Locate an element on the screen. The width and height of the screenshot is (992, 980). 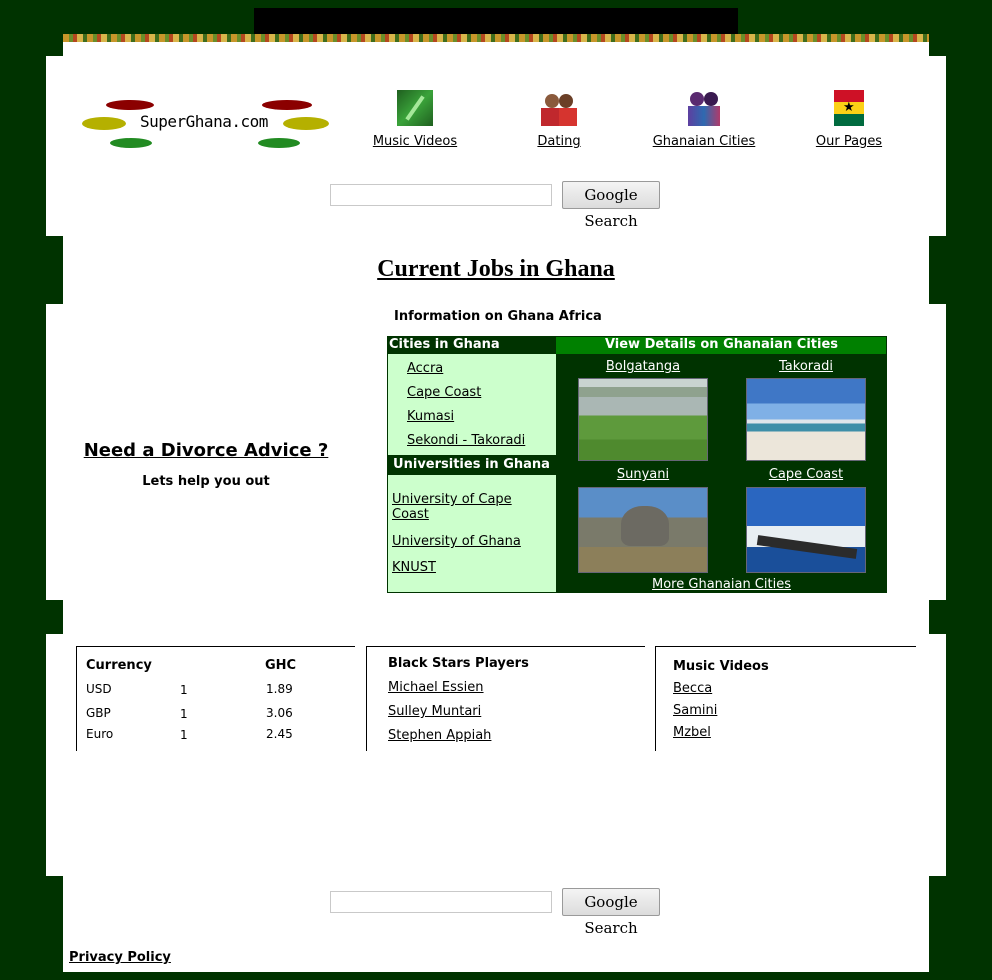
music-link: Samini is located at coordinates (695, 710).